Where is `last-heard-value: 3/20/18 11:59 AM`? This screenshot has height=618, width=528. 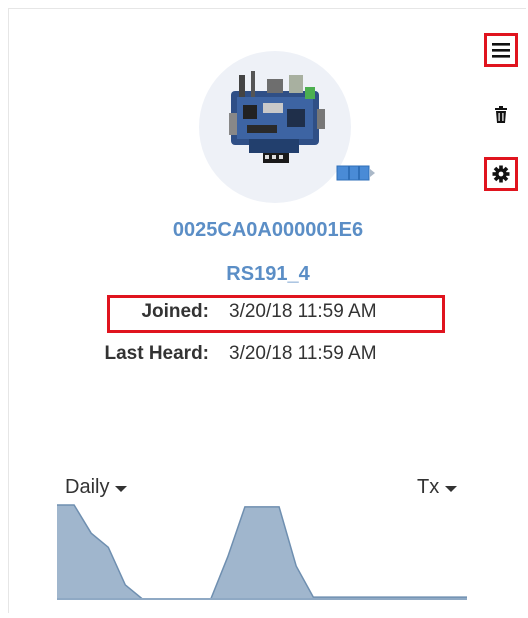
last-heard-value: 3/20/18 11:59 AM is located at coordinates (303, 353).